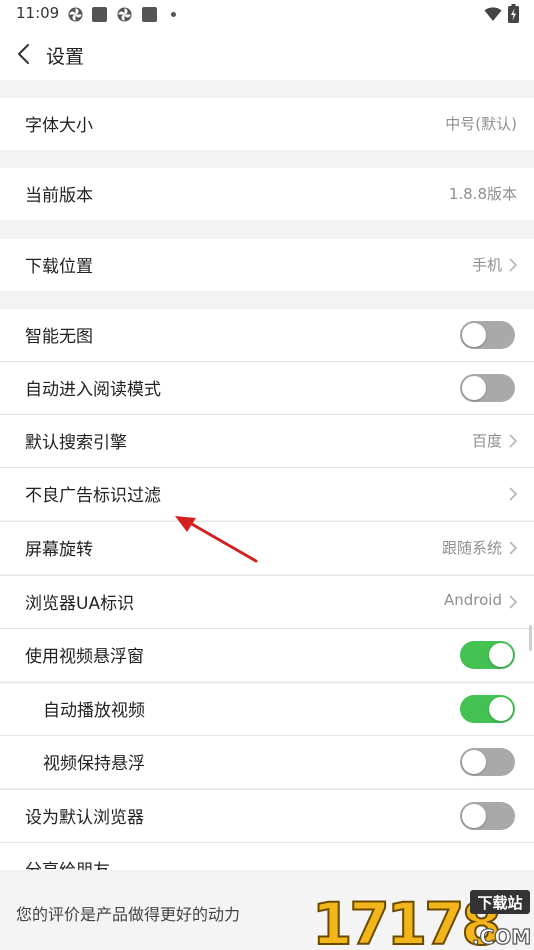  Describe the element at coordinates (128, 914) in the screenshot. I see `rating-prompt: 您的评价是产品做得更好的动力` at that location.